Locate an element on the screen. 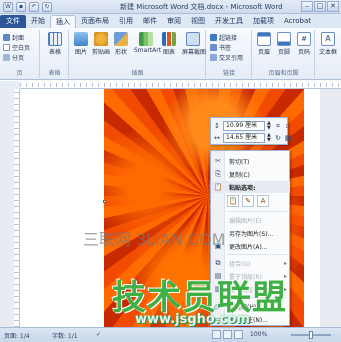 This screenshot has height=342, width=341. height-icon: ↕ is located at coordinates (217, 126).